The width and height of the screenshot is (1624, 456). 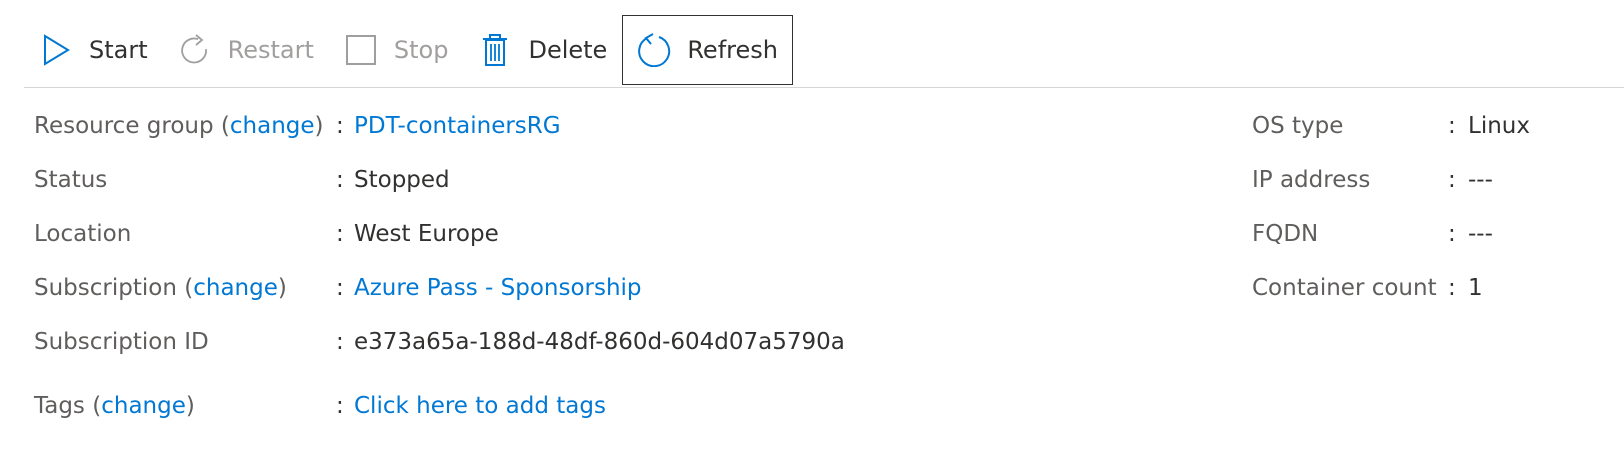 I want to click on status-value: Stopped, so click(x=402, y=180).